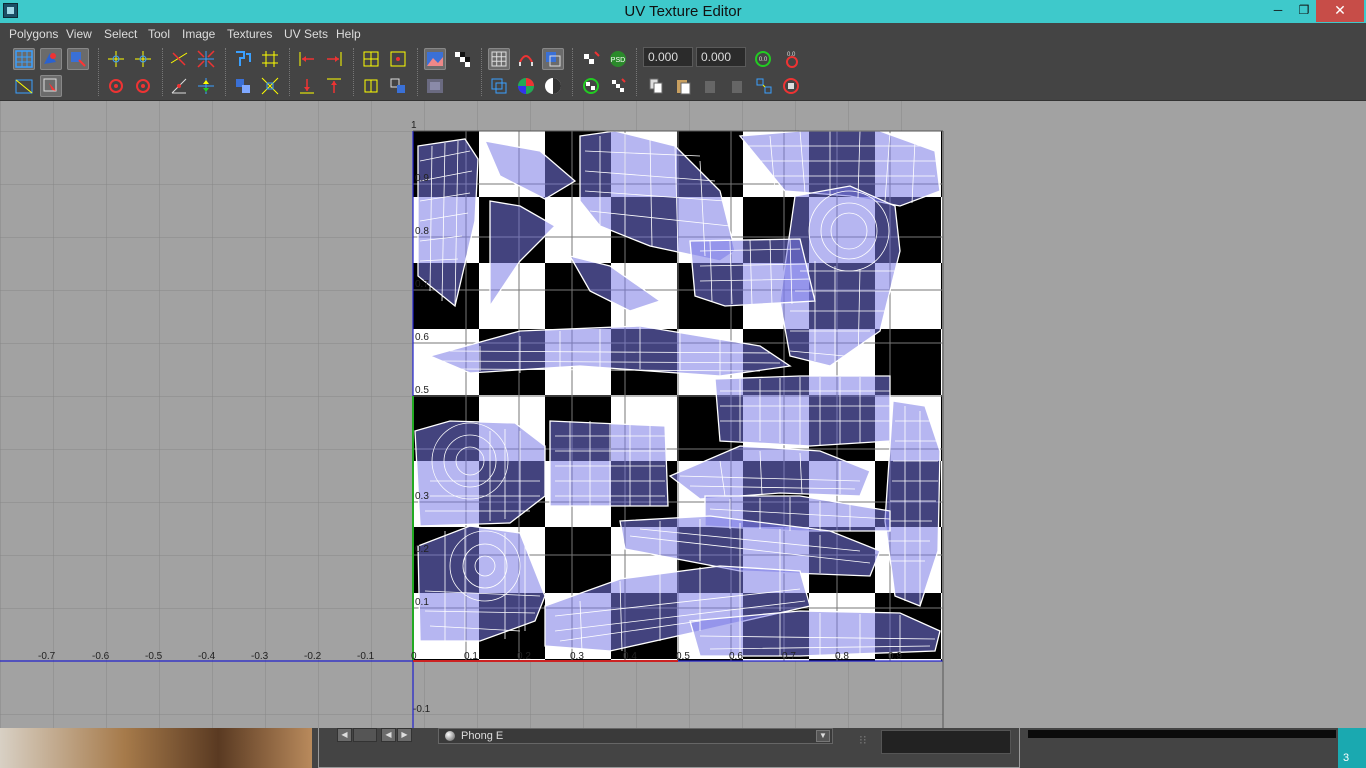 Image resolution: width=1366 pixels, height=768 pixels. What do you see at coordinates (179, 86) in the screenshot?
I see `sew-uv-edges-button` at bounding box center [179, 86].